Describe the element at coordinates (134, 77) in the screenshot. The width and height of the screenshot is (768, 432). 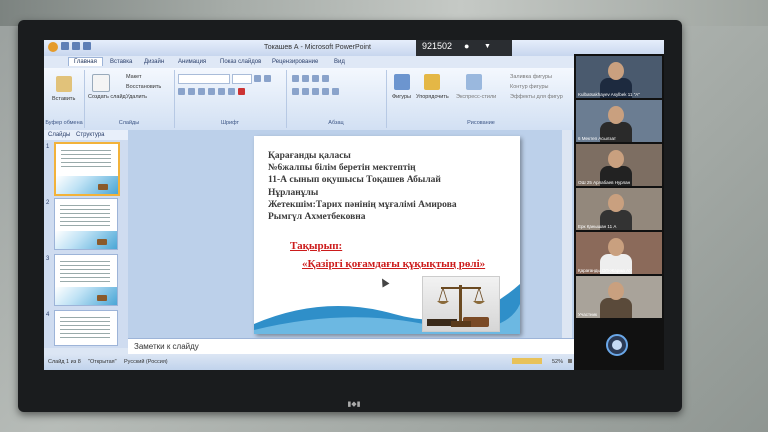
I see `layout-button: Макет` at that location.